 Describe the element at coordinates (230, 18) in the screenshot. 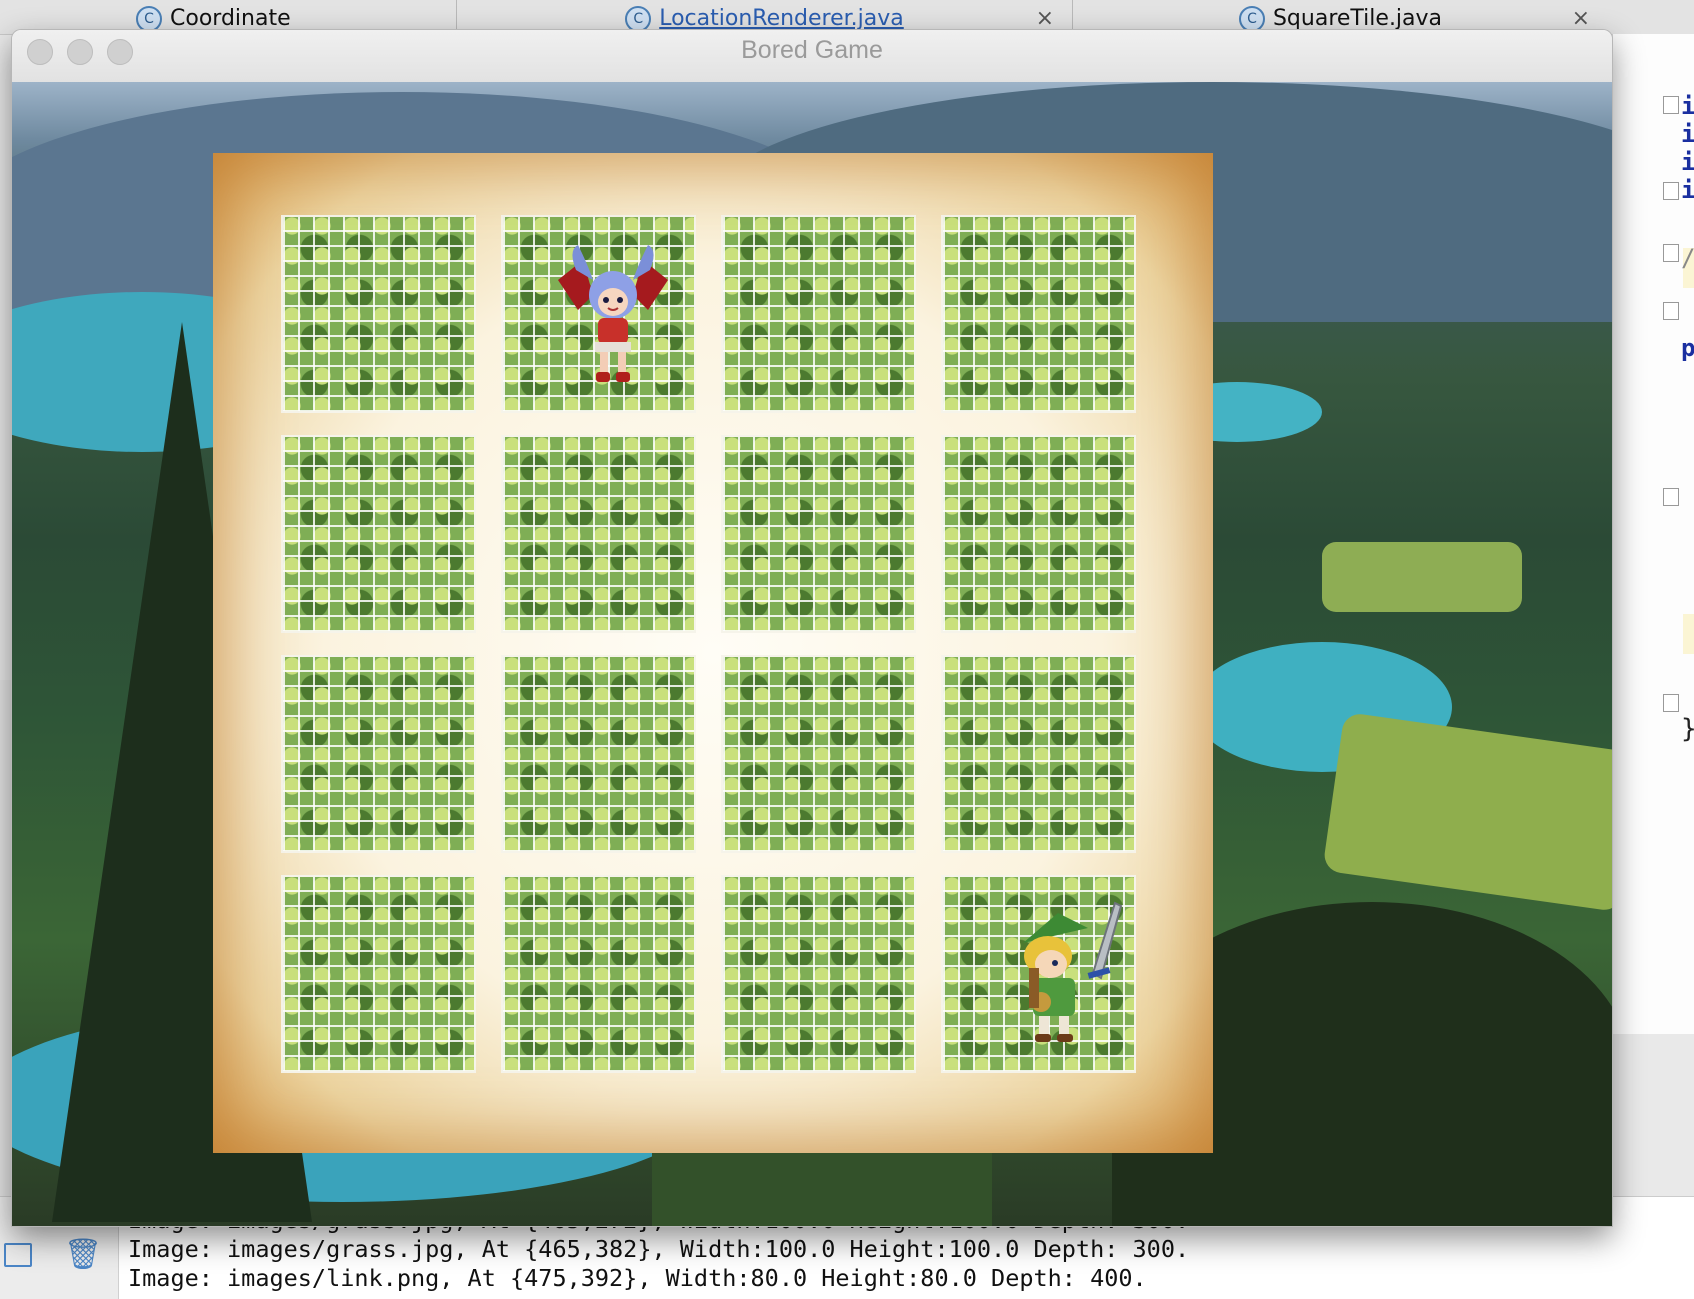

I see `tab-label: Coordinate` at that location.